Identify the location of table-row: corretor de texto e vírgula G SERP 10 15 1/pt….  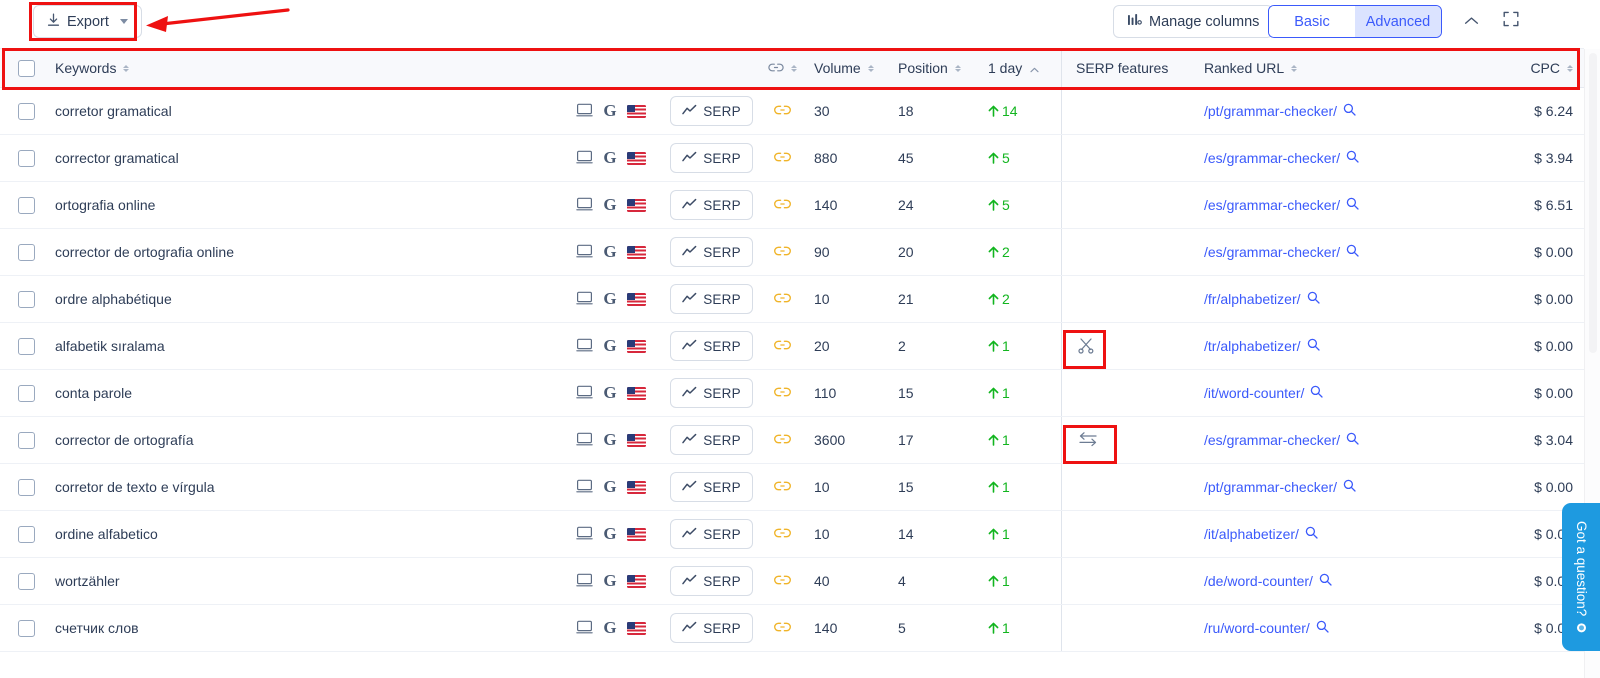
(792, 487).